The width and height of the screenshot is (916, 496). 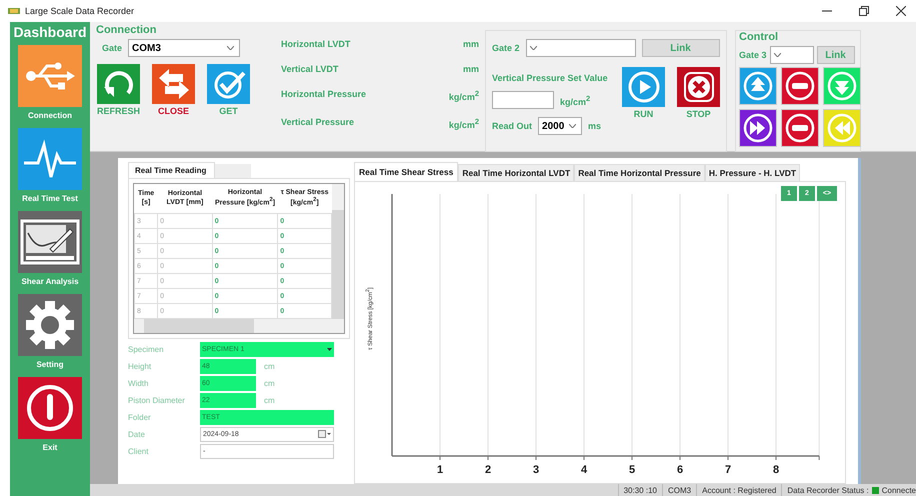 I want to click on reading-label: Vertical Pressure, so click(x=317, y=123).